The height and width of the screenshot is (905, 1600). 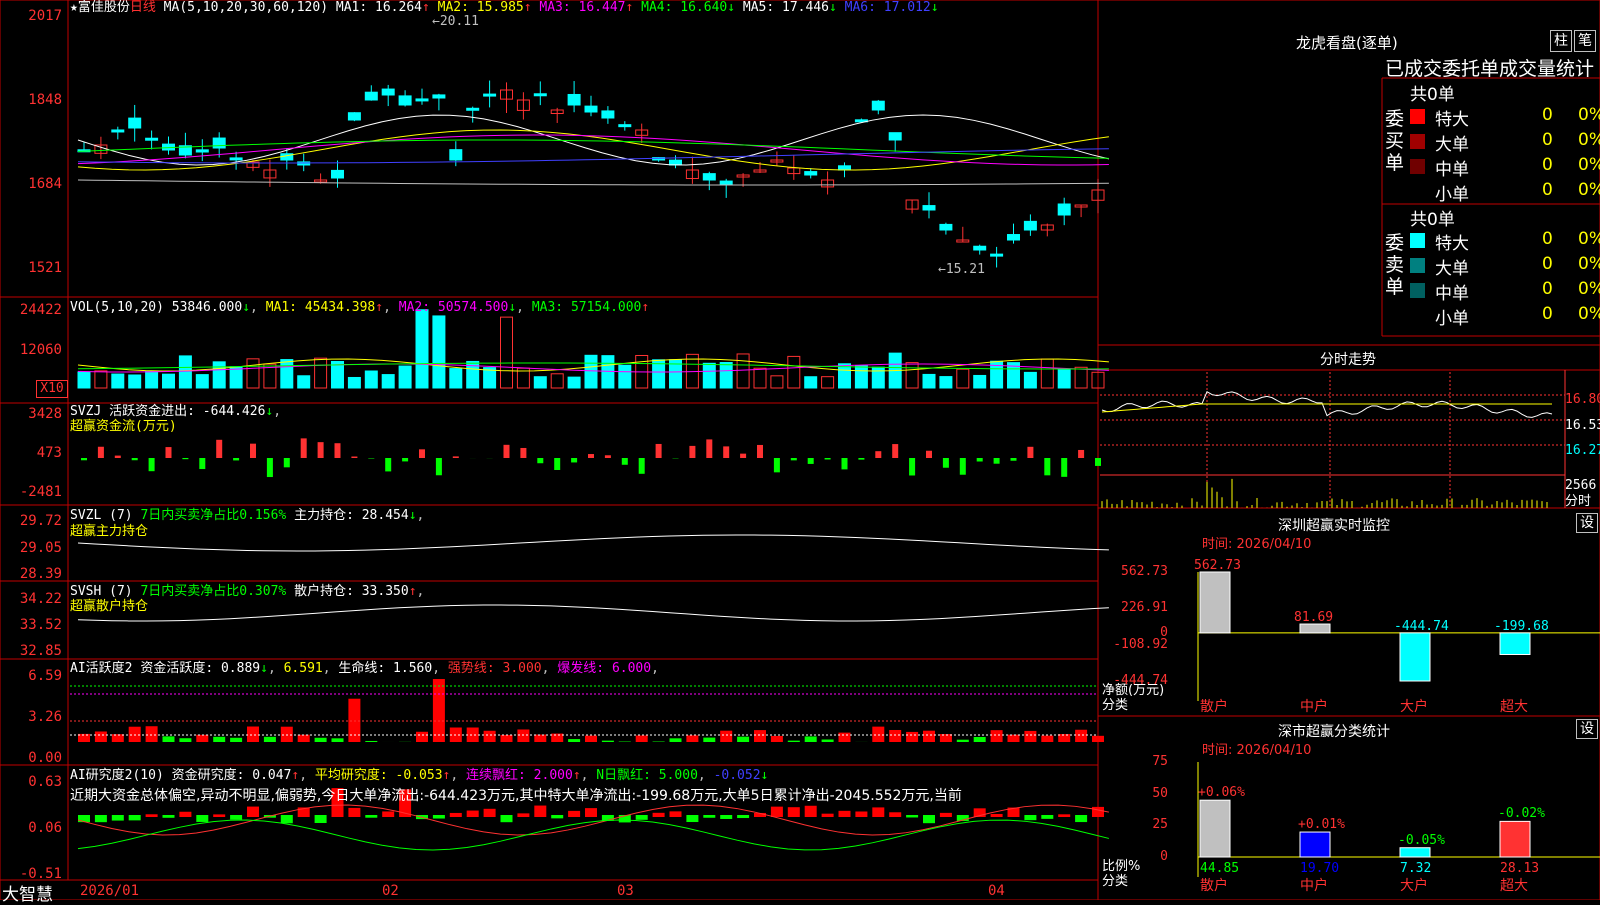 What do you see at coordinates (1521, 626) in the screenshot?
I see `sz-monitor-bar-label: -199.68` at bounding box center [1521, 626].